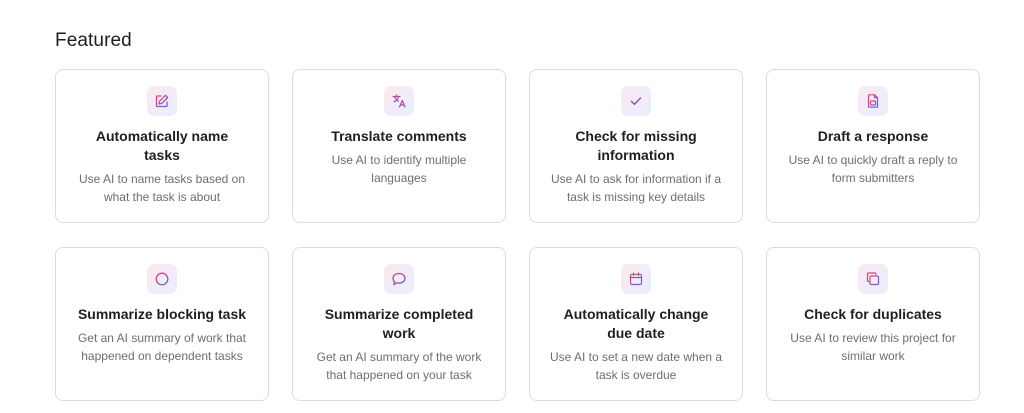 The height and width of the screenshot is (413, 1024). I want to click on card-title: Automatically name tasks, so click(162, 145).